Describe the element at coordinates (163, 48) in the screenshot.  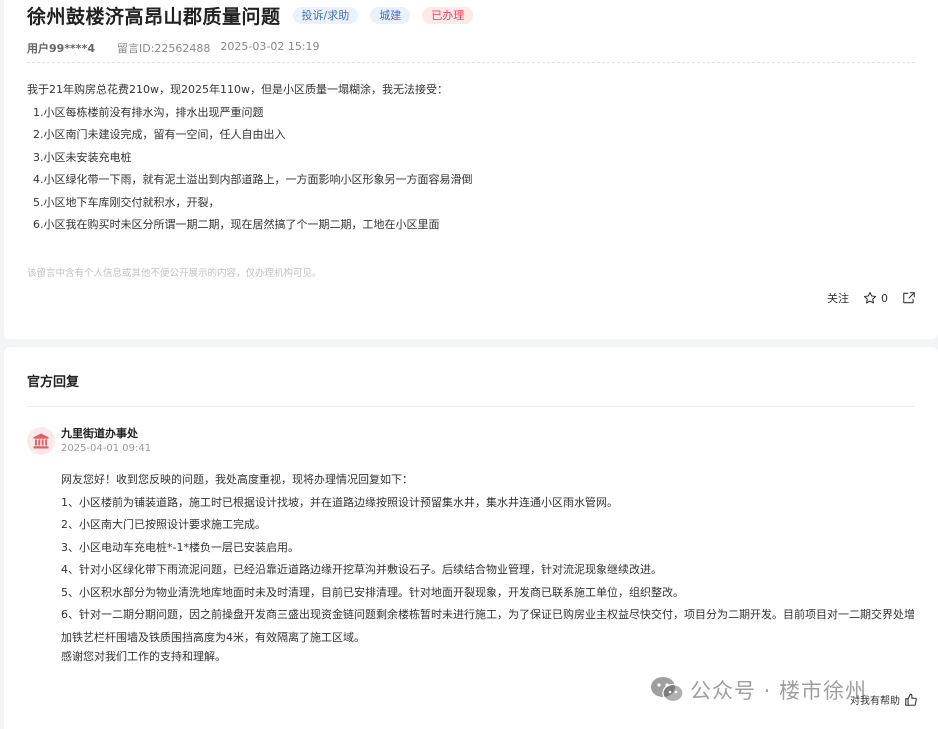
I see `message-id: 留言ID:22562488` at that location.